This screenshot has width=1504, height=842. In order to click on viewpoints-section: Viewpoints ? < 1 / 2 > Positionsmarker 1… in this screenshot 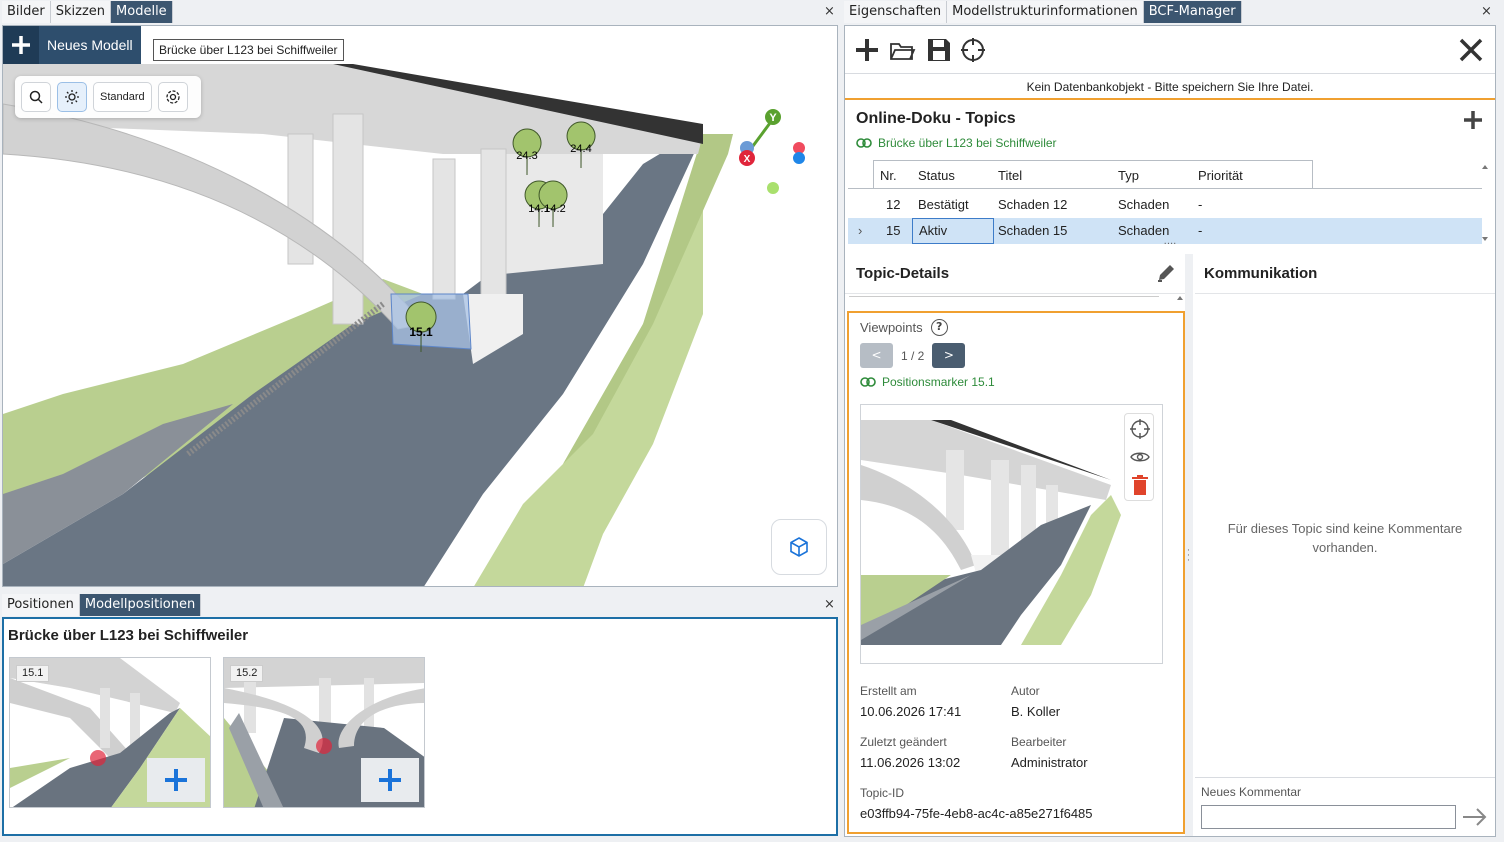, I will do `click(1016, 572)`.